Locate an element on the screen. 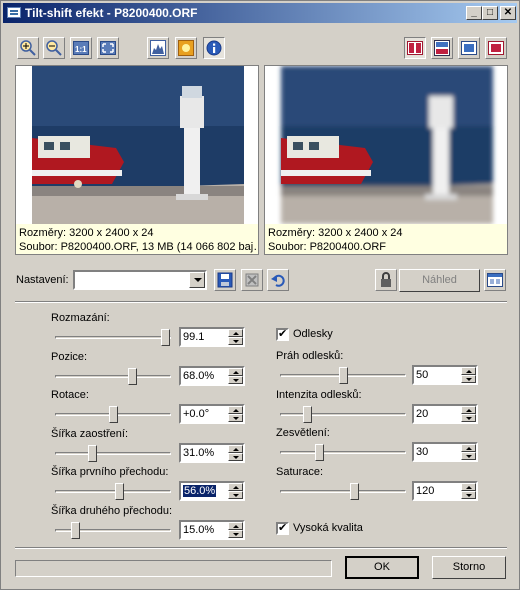 The height and width of the screenshot is (590, 520). preview-button: Náhled is located at coordinates (439, 280).